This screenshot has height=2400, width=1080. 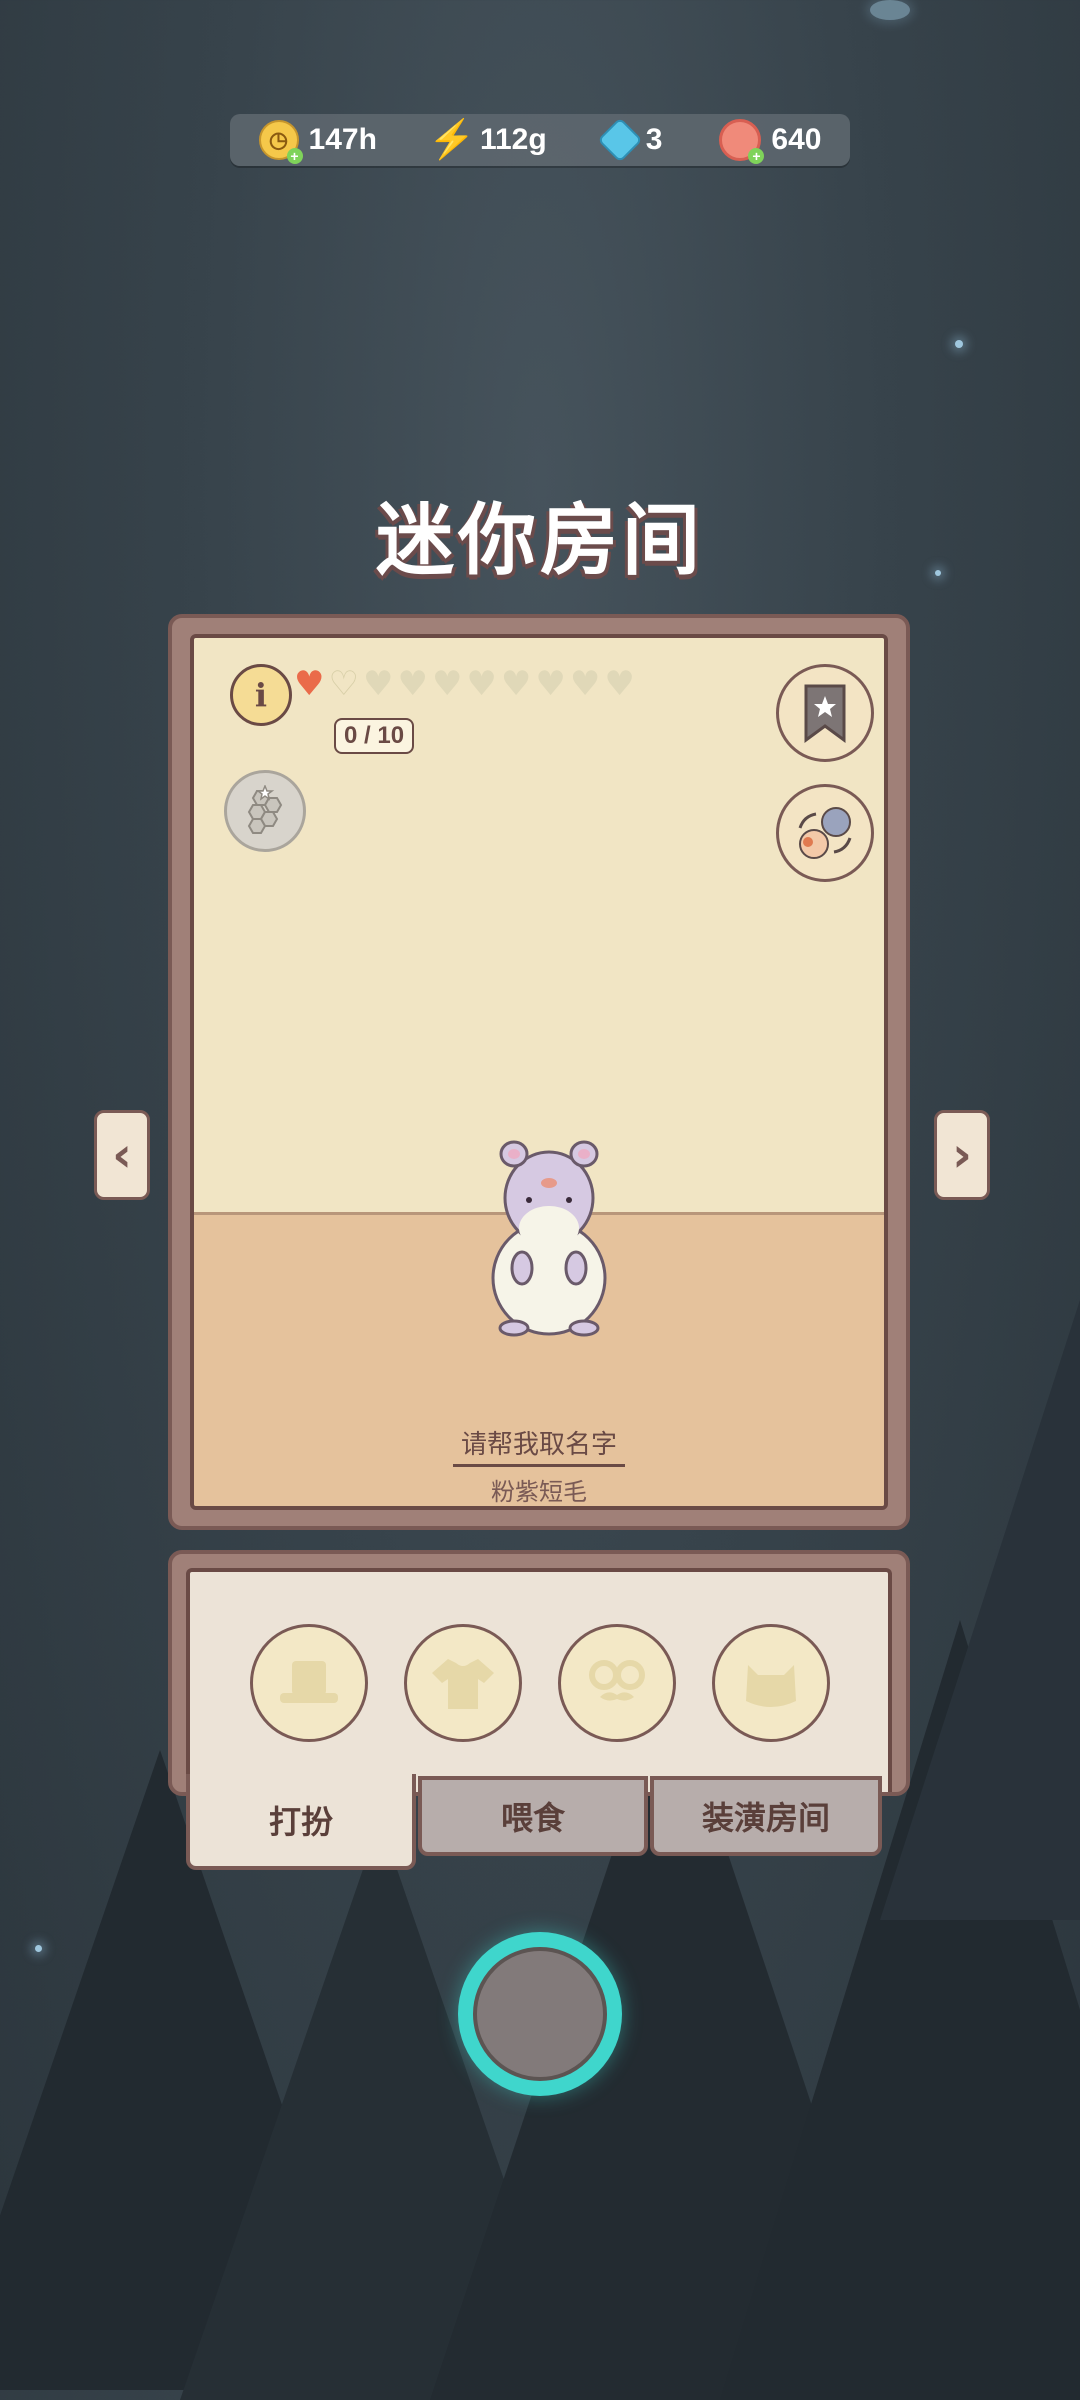 I want to click on info-button: i, so click(x=261, y=695).